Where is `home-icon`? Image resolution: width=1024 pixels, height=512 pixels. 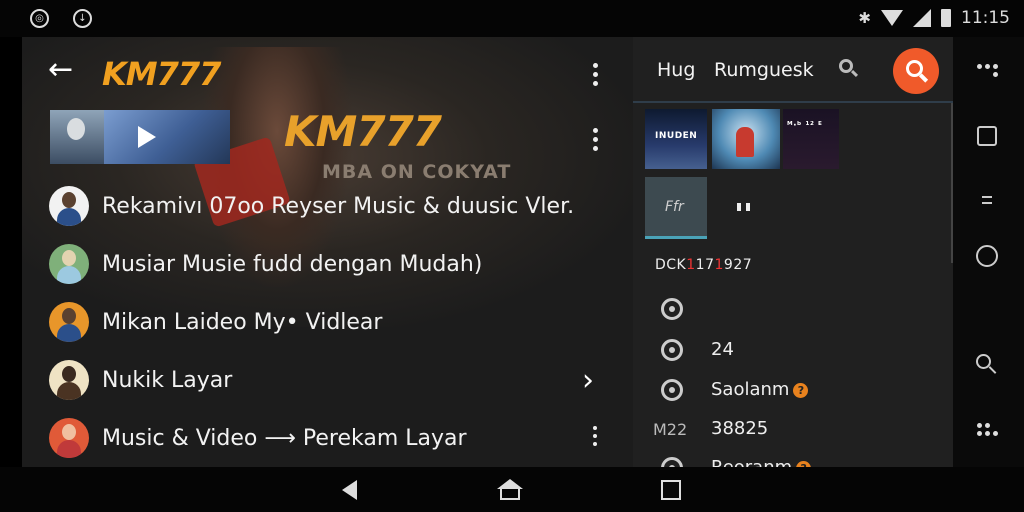
home-icon is located at coordinates (510, 490).